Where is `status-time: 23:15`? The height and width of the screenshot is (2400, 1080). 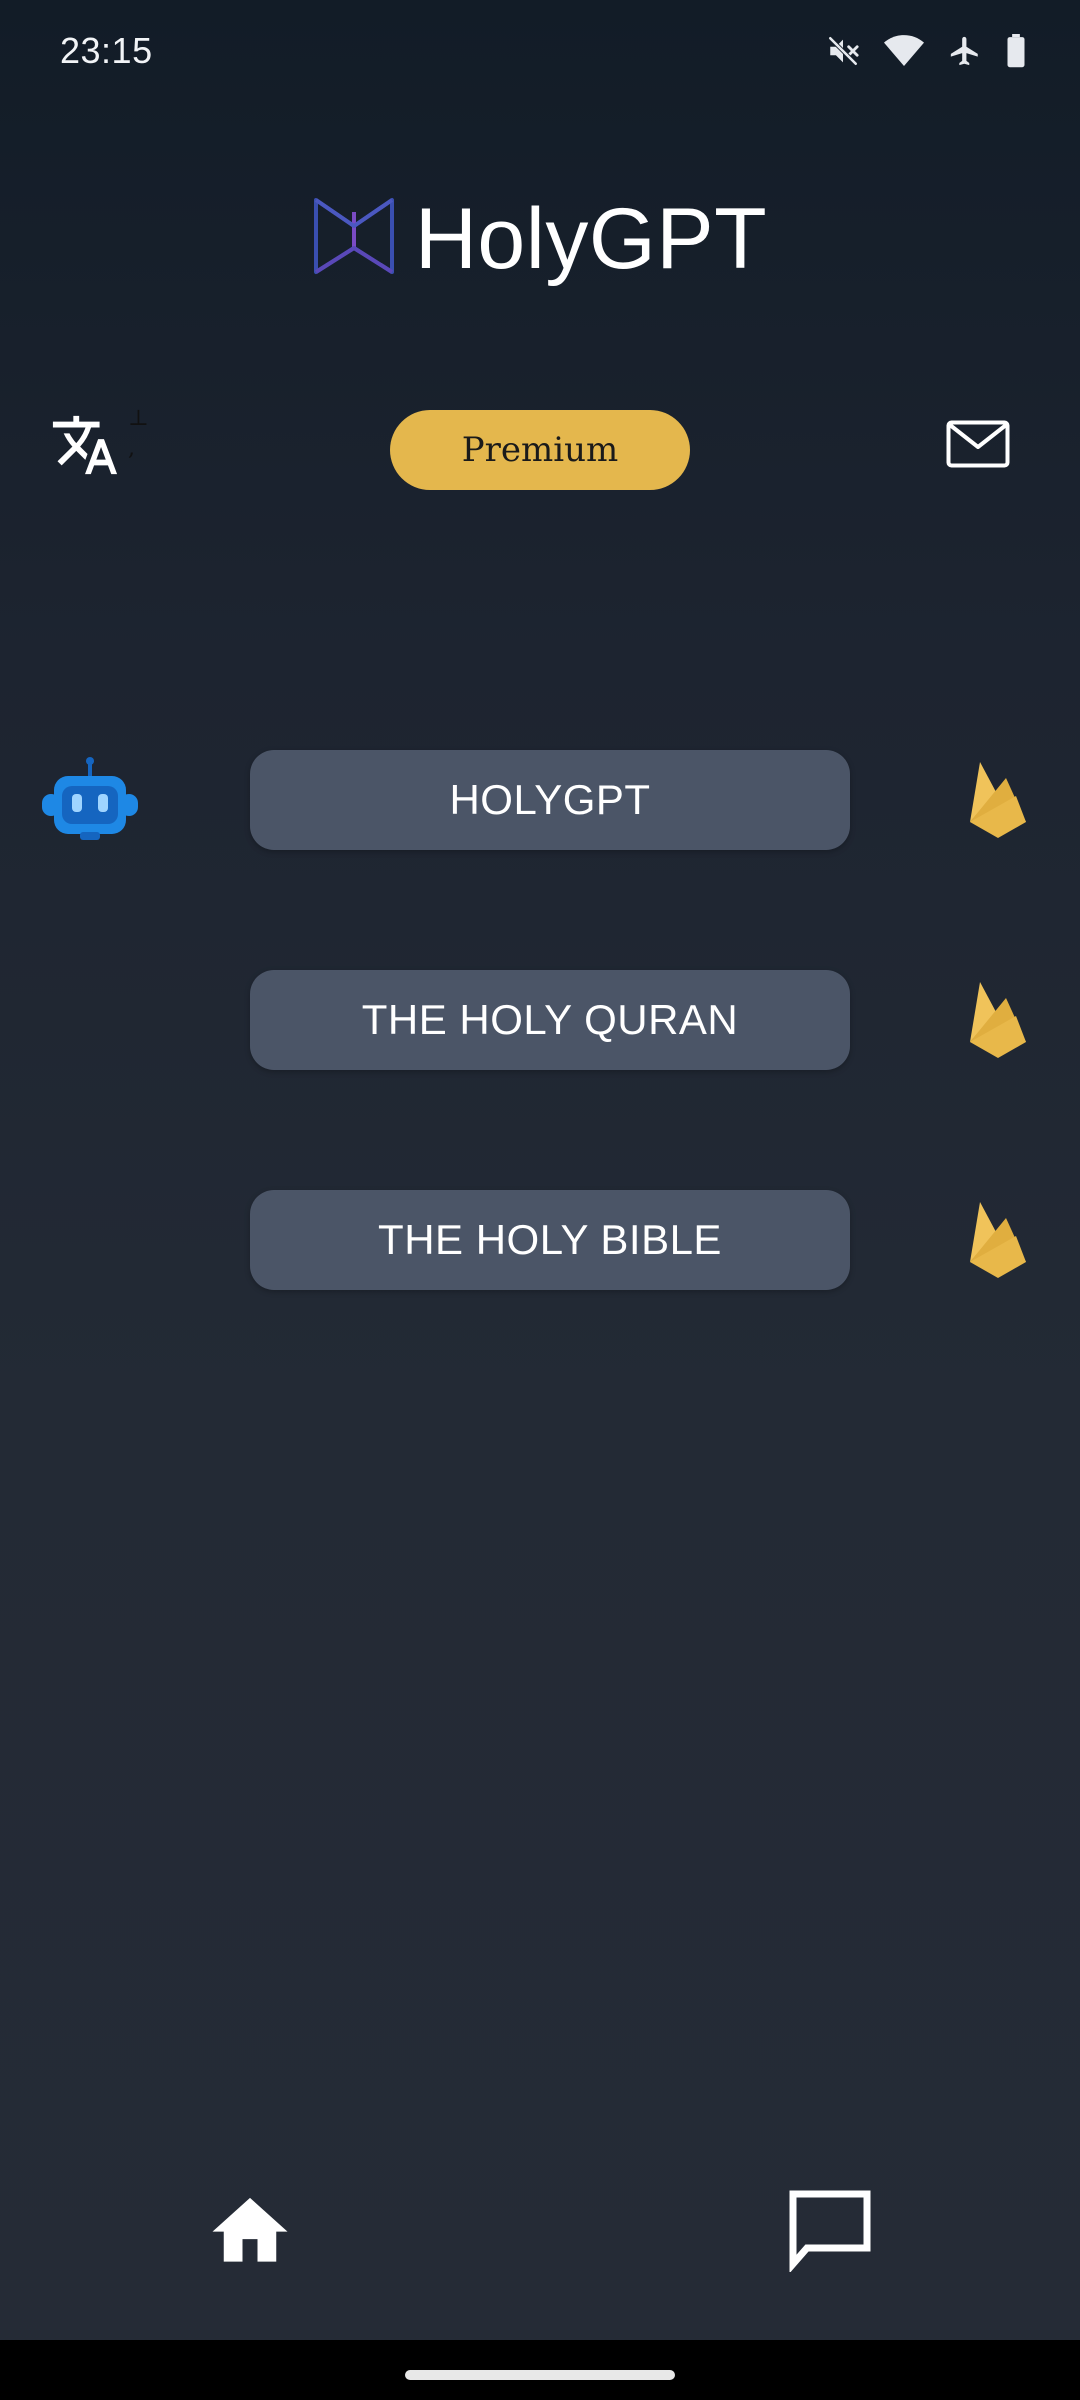
status-time: 23:15 is located at coordinates (106, 50).